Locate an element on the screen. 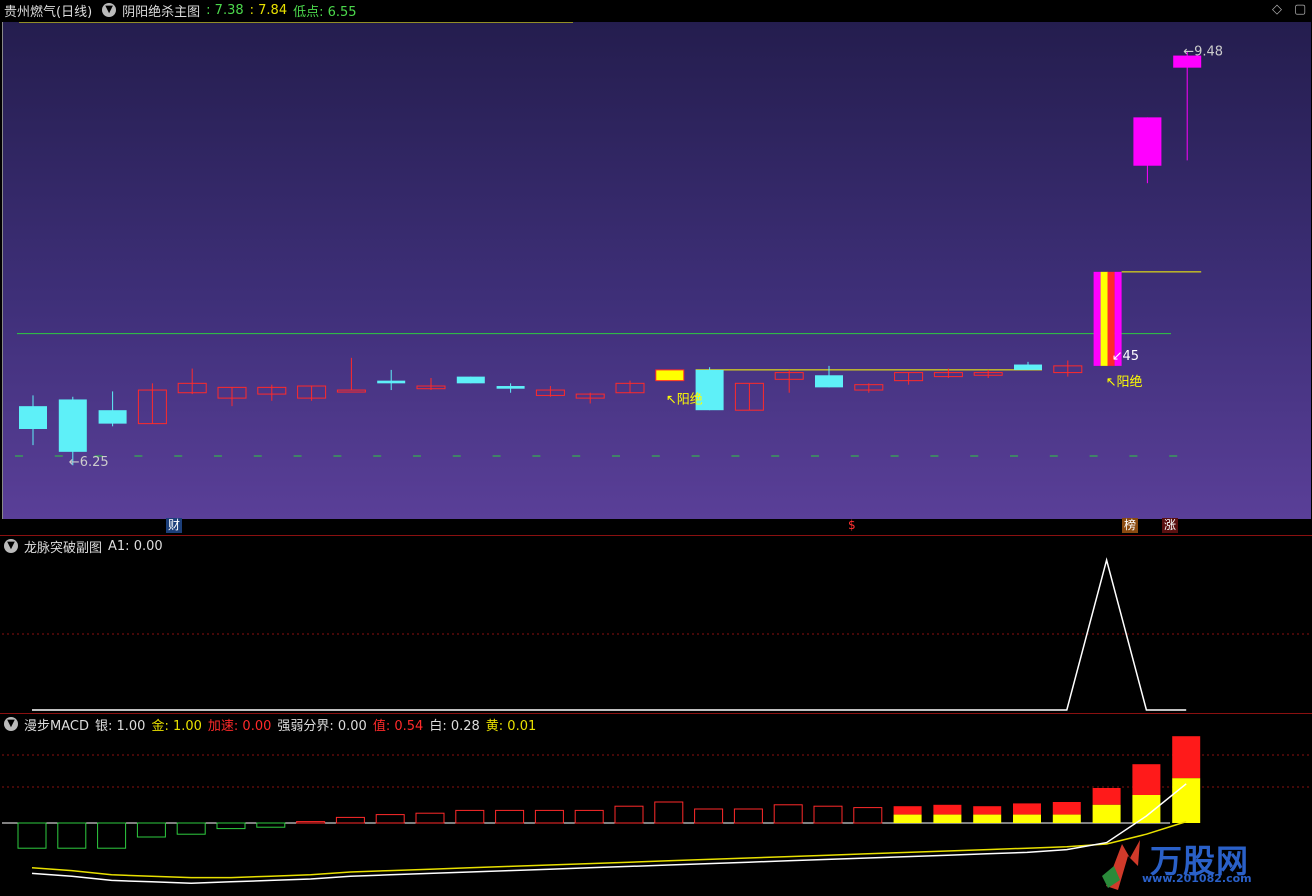 This screenshot has height=896, width=1312. badge-limit-up: 涨 is located at coordinates (1170, 525).